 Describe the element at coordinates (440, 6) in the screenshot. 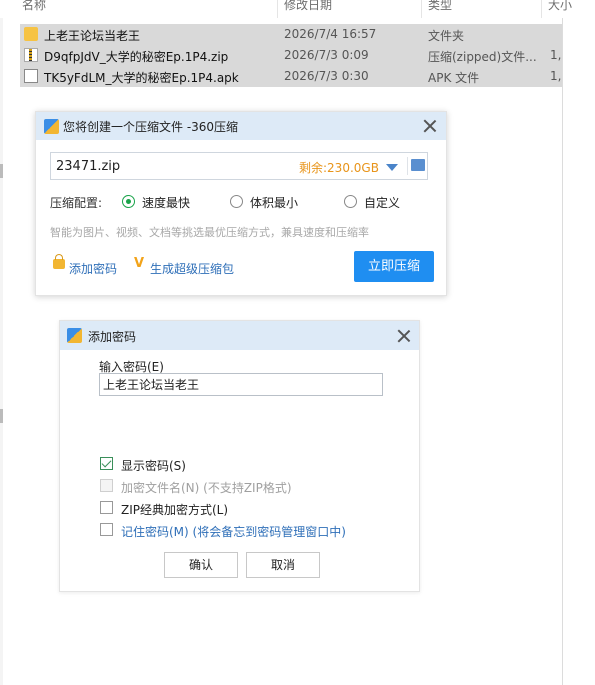

I see `column-type: 类型` at that location.